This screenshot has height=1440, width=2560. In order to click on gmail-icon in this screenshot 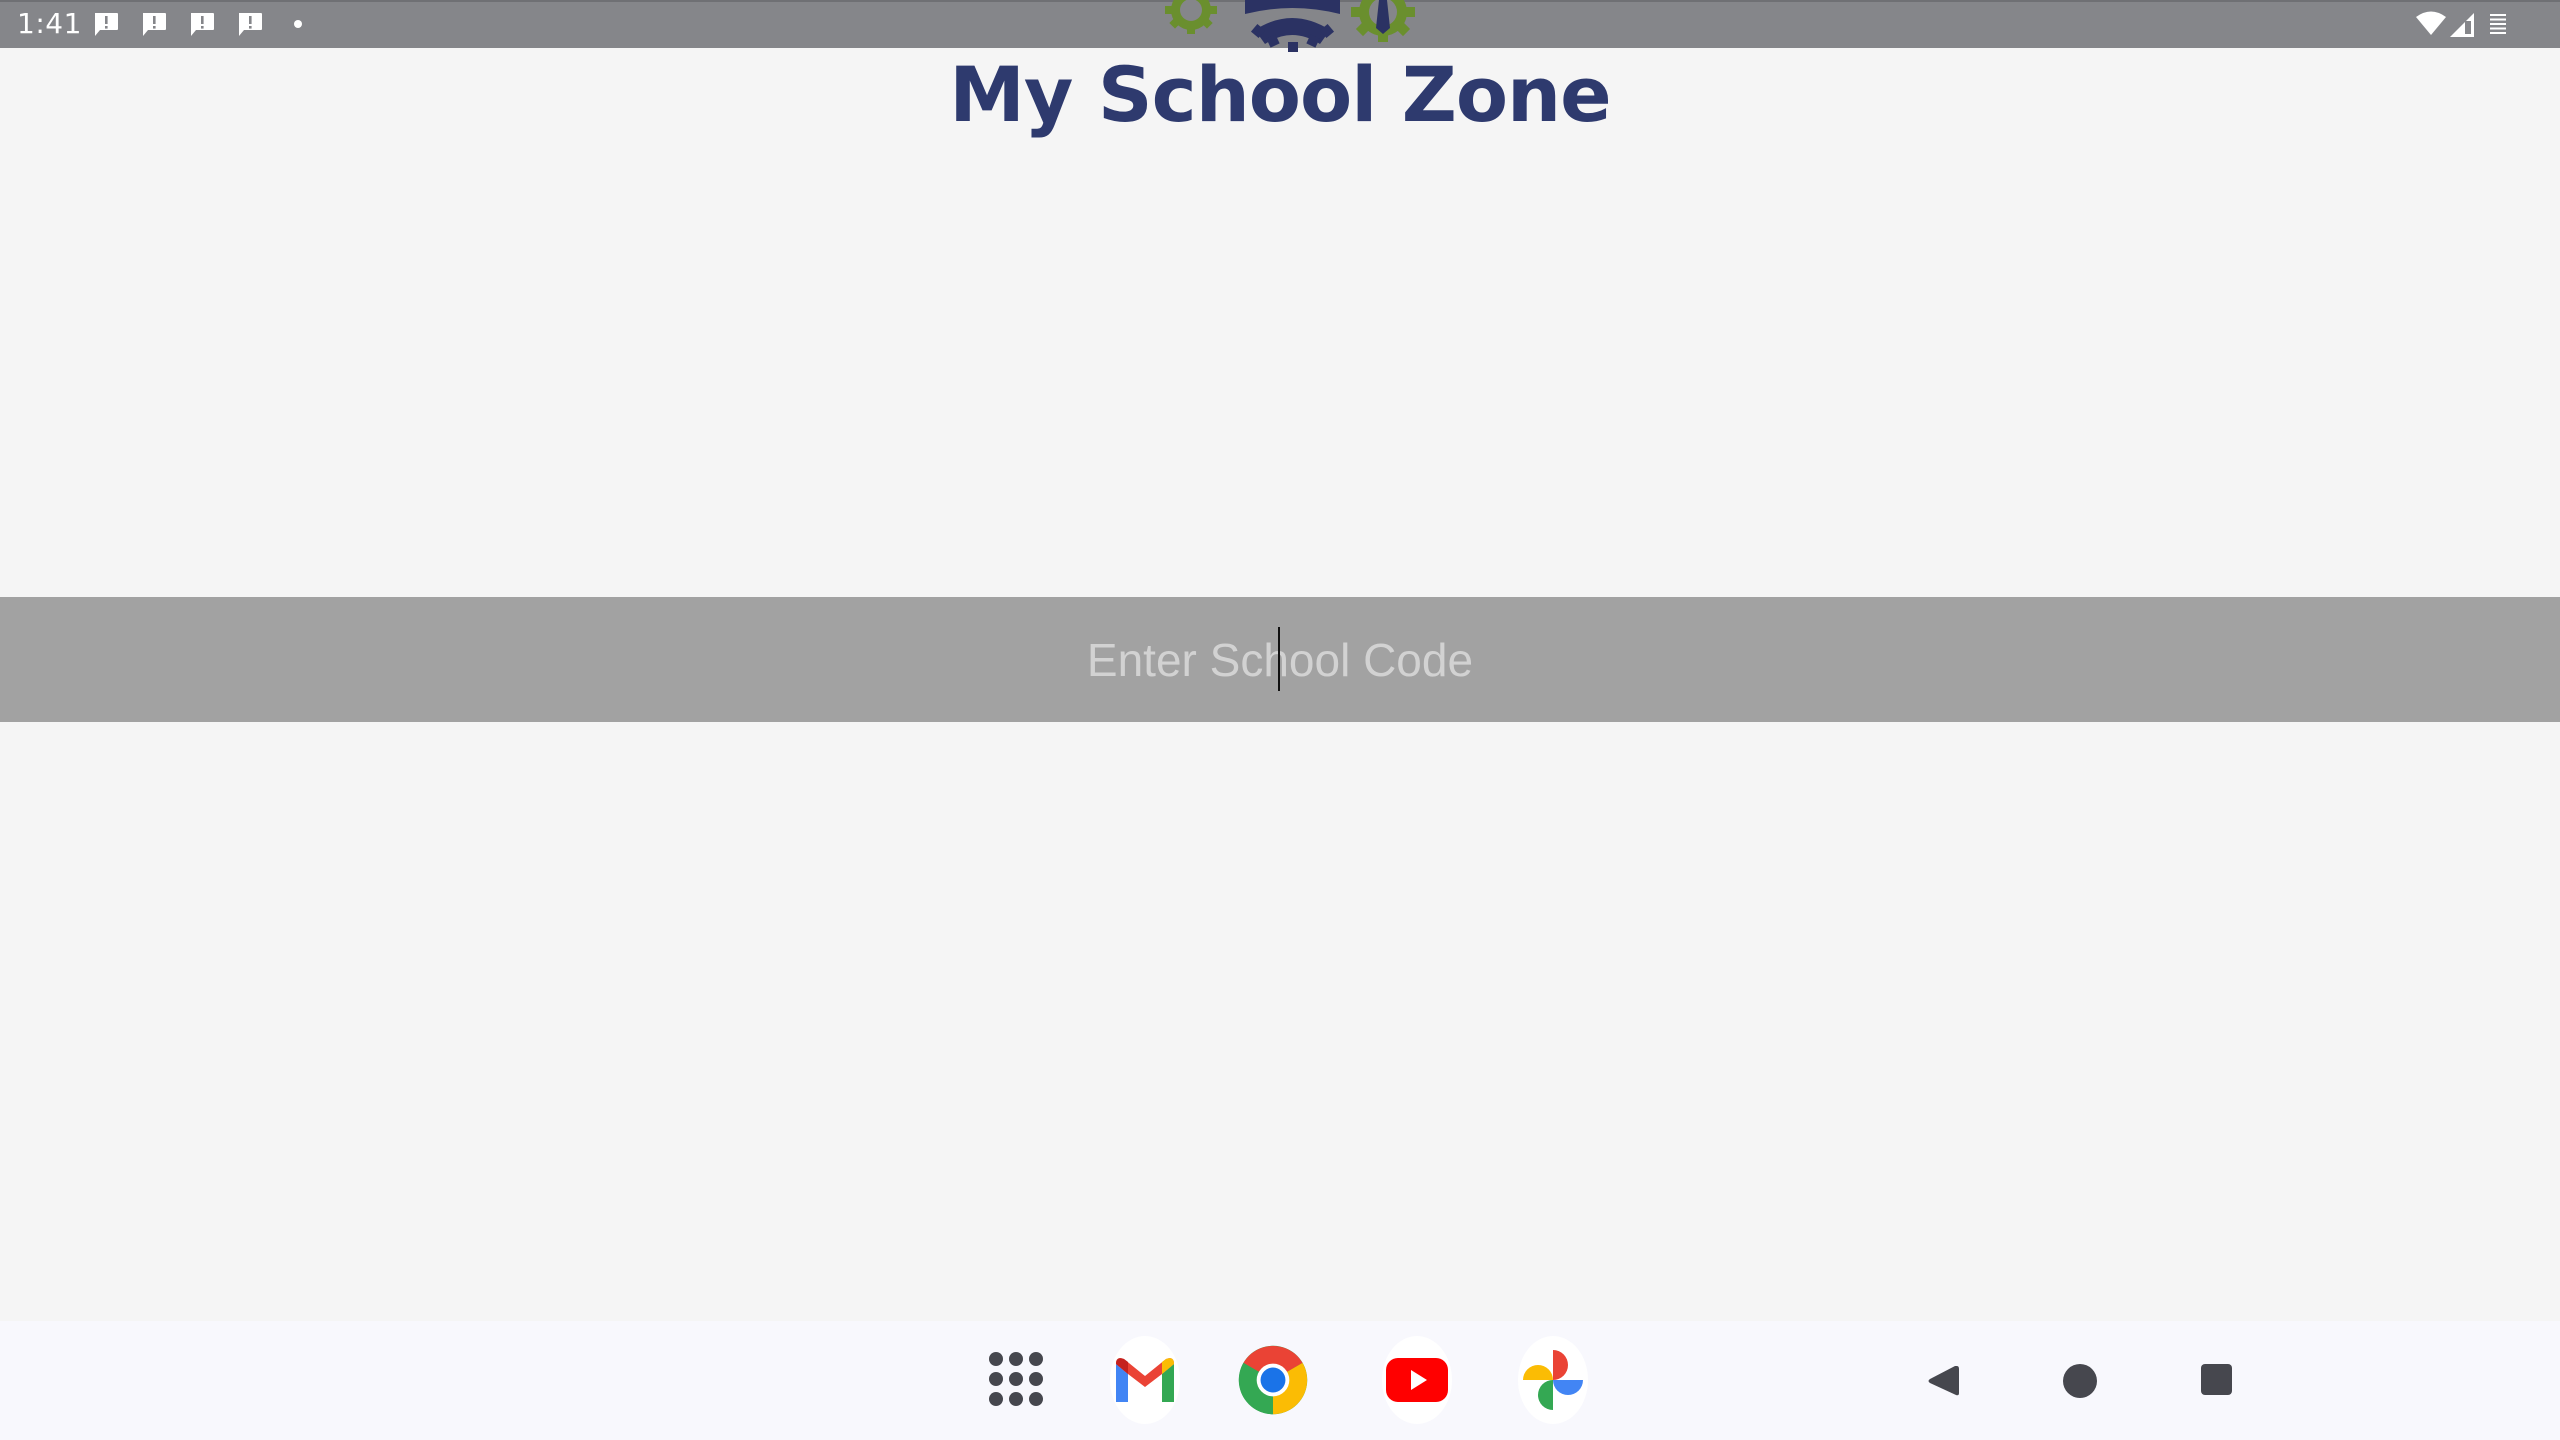, I will do `click(1145, 1380)`.